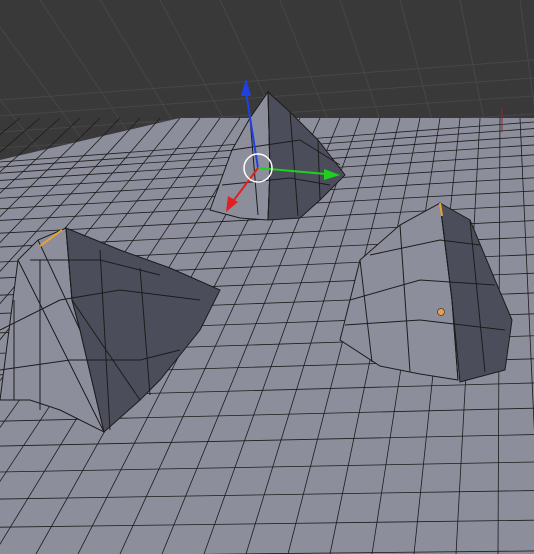 The image size is (534, 554). I want to click on selected-vertex, so click(441, 312).